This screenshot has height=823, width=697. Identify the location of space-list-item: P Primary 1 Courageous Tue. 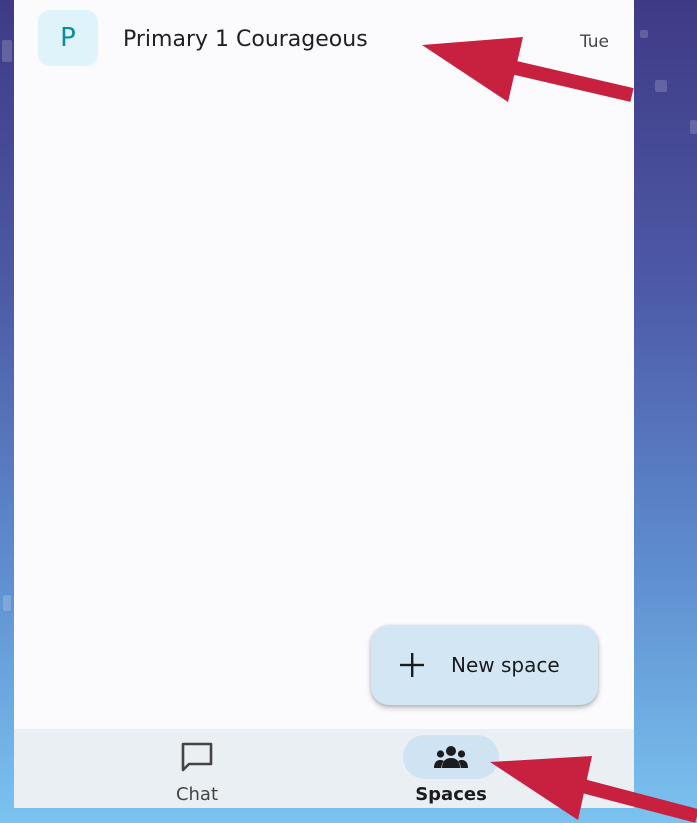
(324, 39).